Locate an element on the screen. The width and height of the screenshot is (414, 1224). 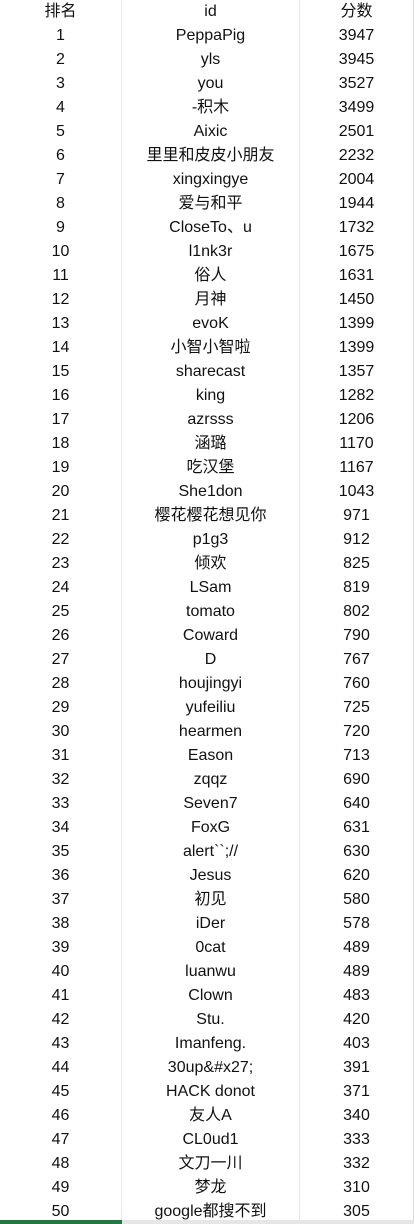
id-cell: PeppaPig is located at coordinates (211, 36).